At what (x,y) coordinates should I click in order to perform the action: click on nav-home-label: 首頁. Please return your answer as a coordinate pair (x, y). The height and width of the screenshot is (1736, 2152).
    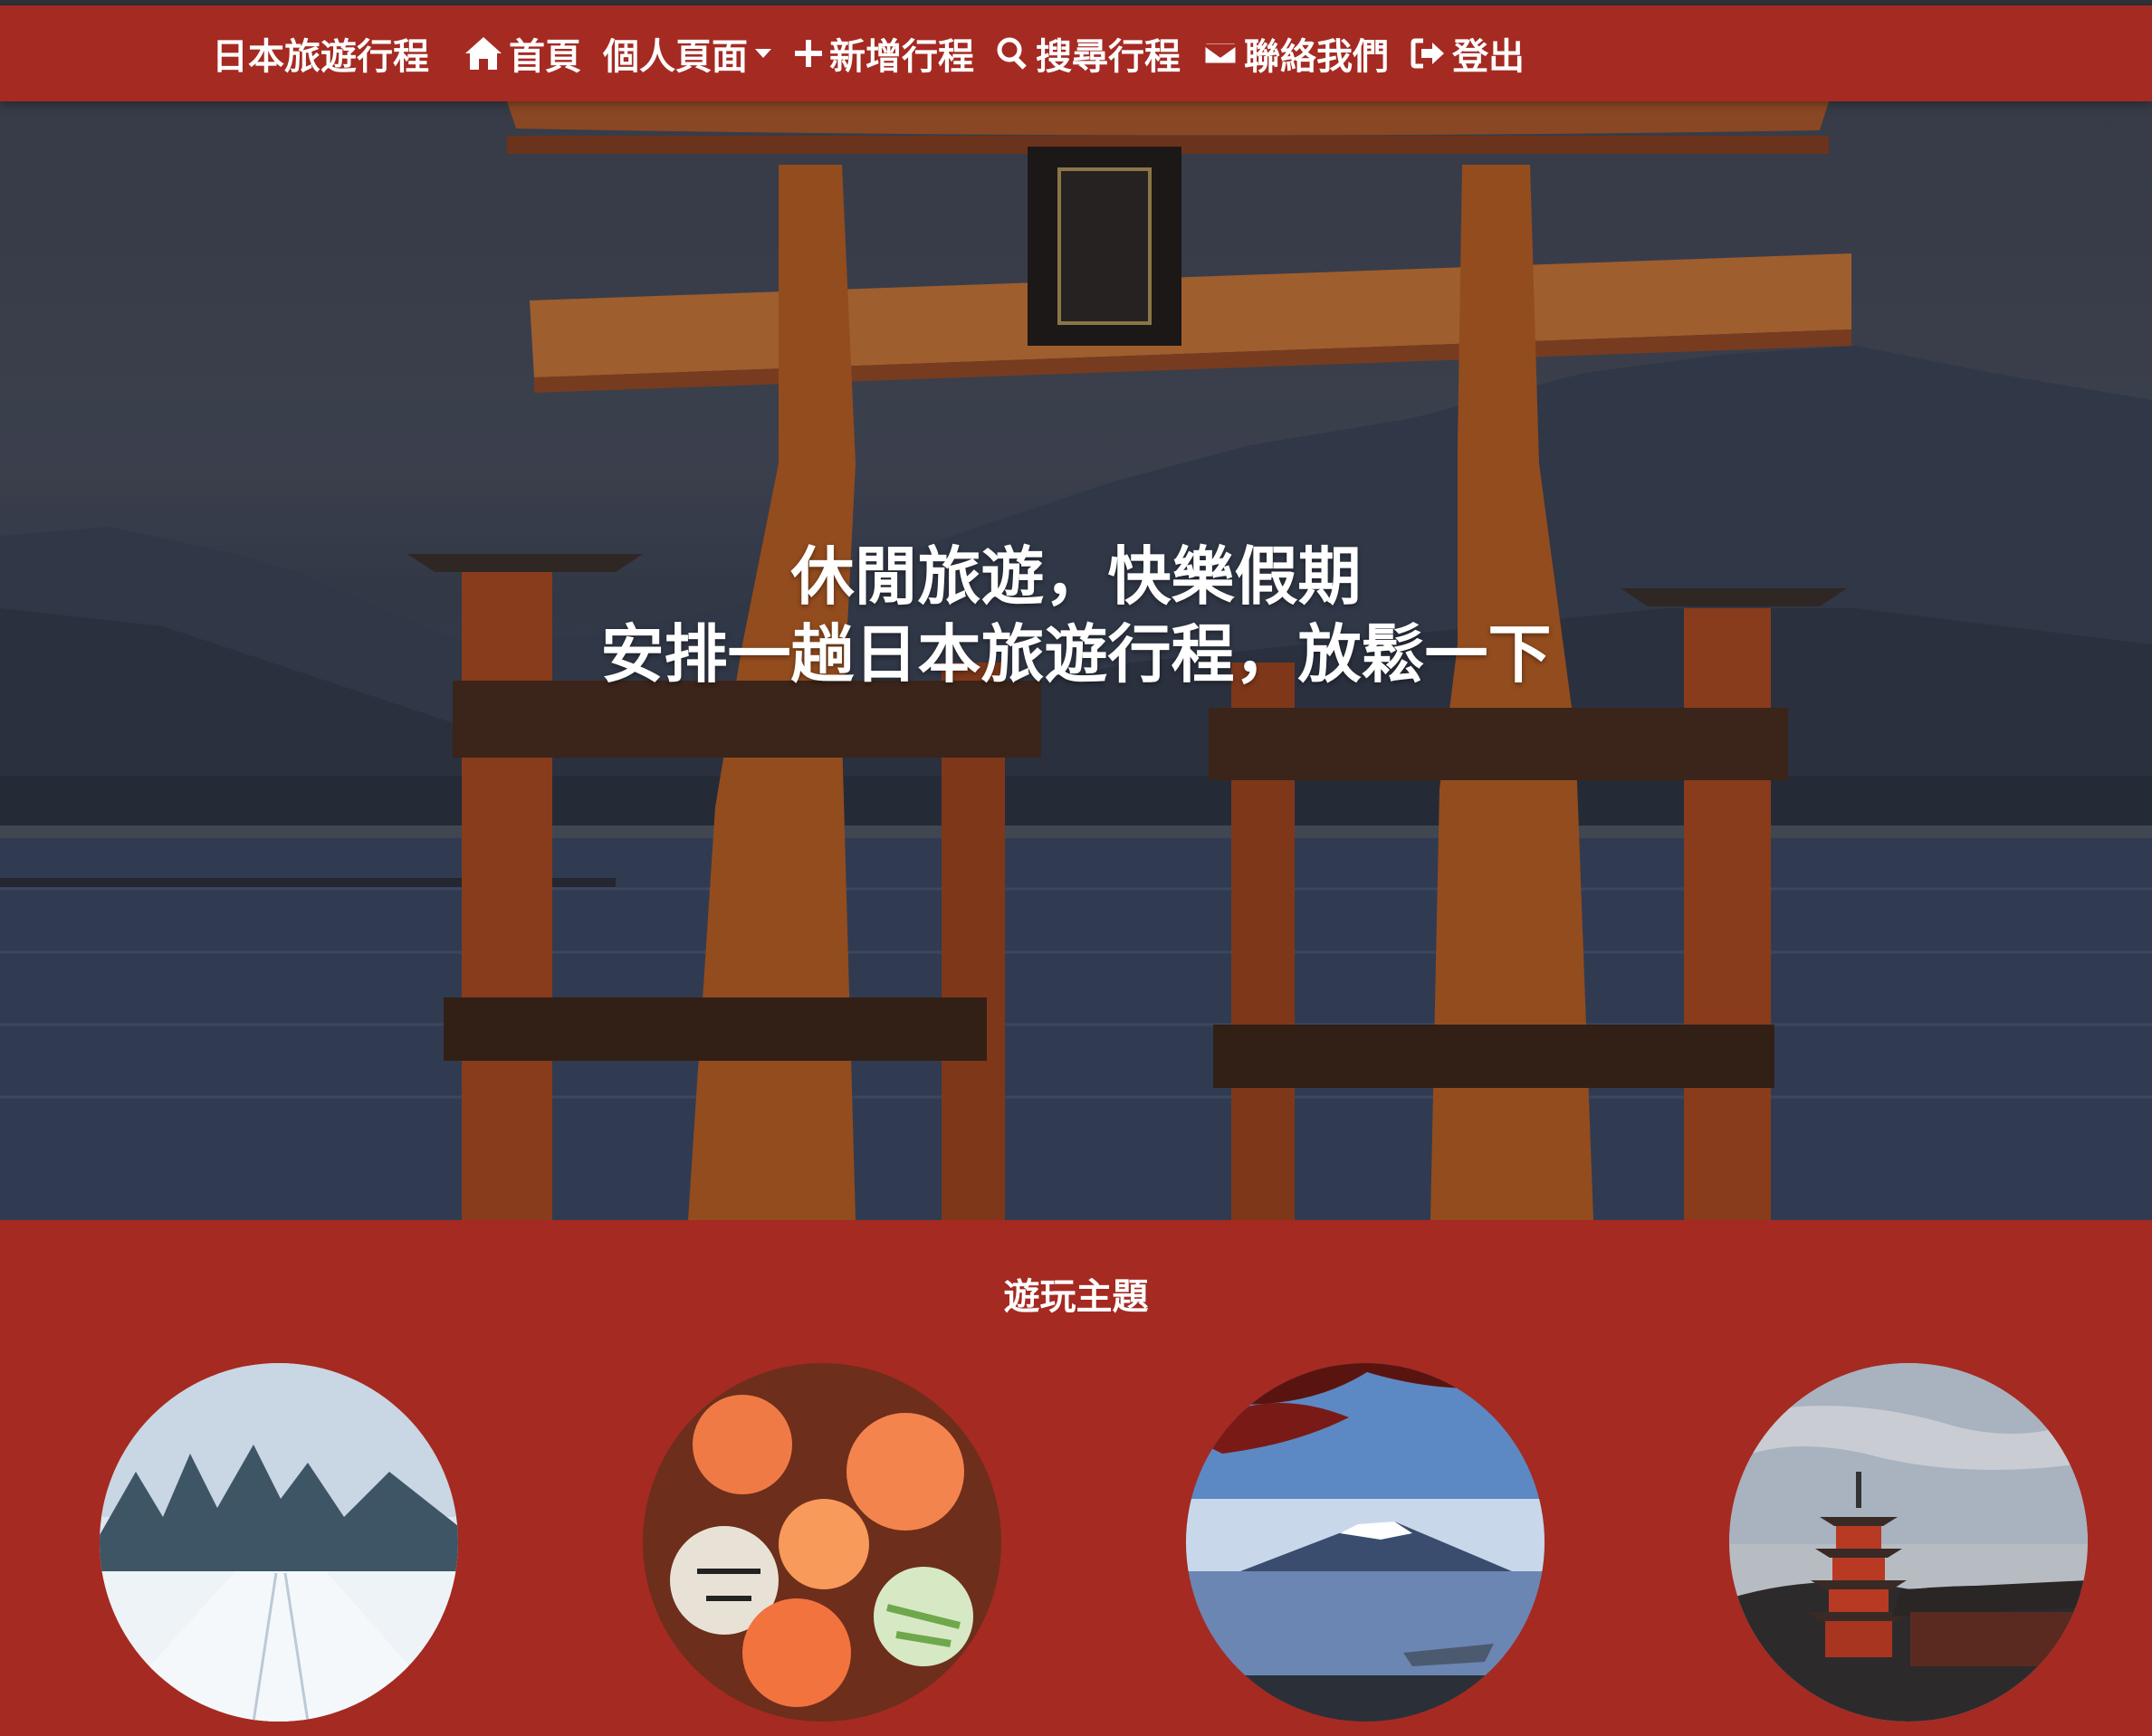
    Looking at the image, I should click on (545, 57).